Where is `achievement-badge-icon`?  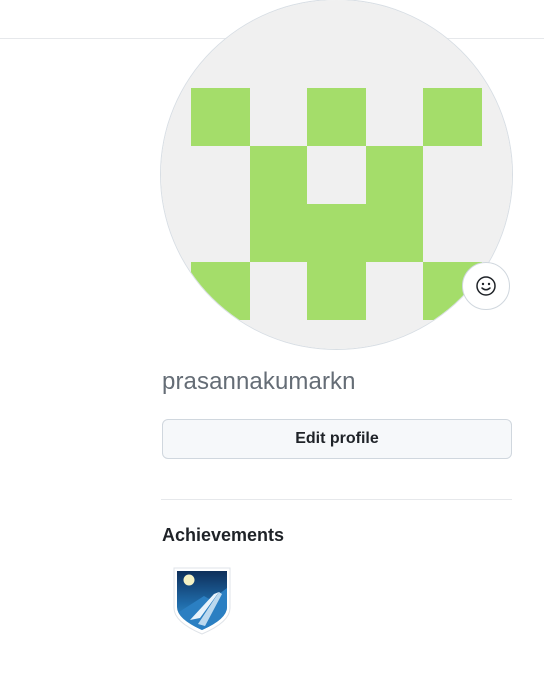 achievement-badge-icon is located at coordinates (202, 601).